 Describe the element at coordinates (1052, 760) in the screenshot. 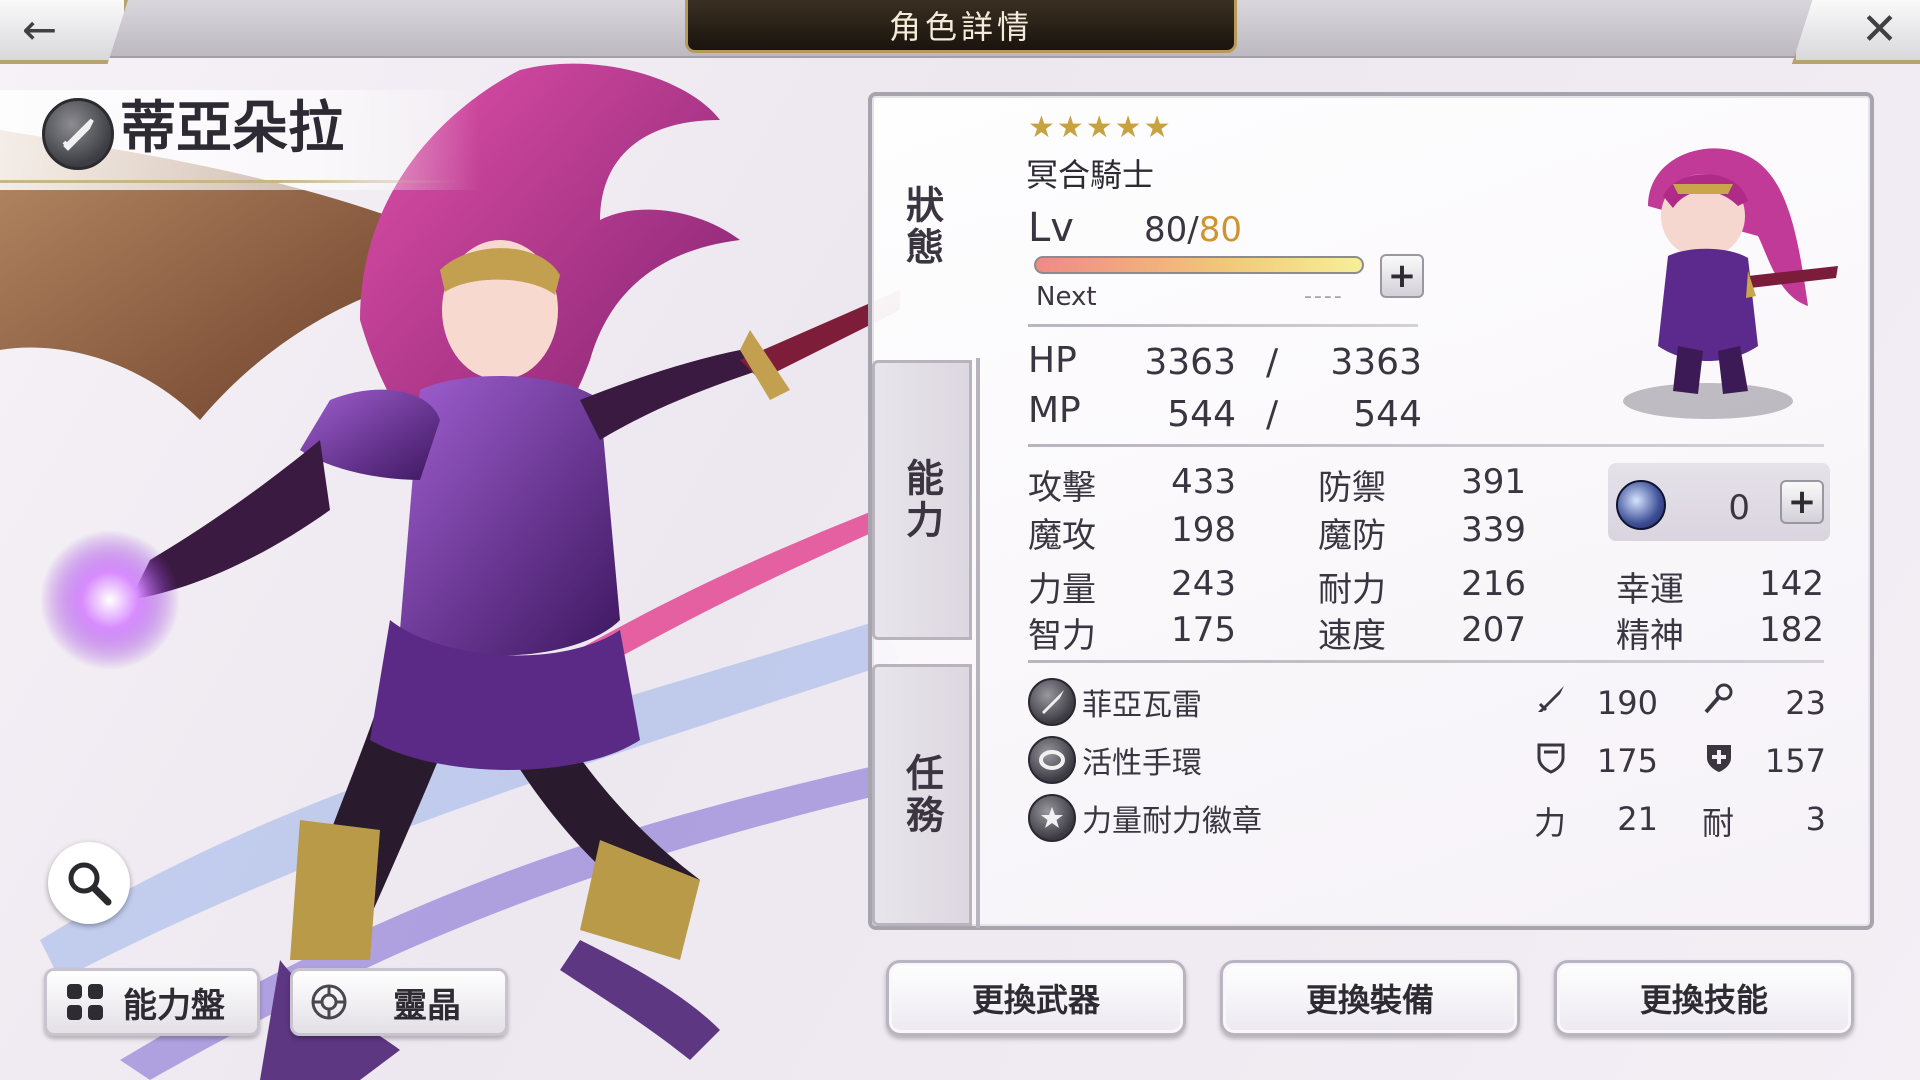

I see `bracelet-icon` at that location.